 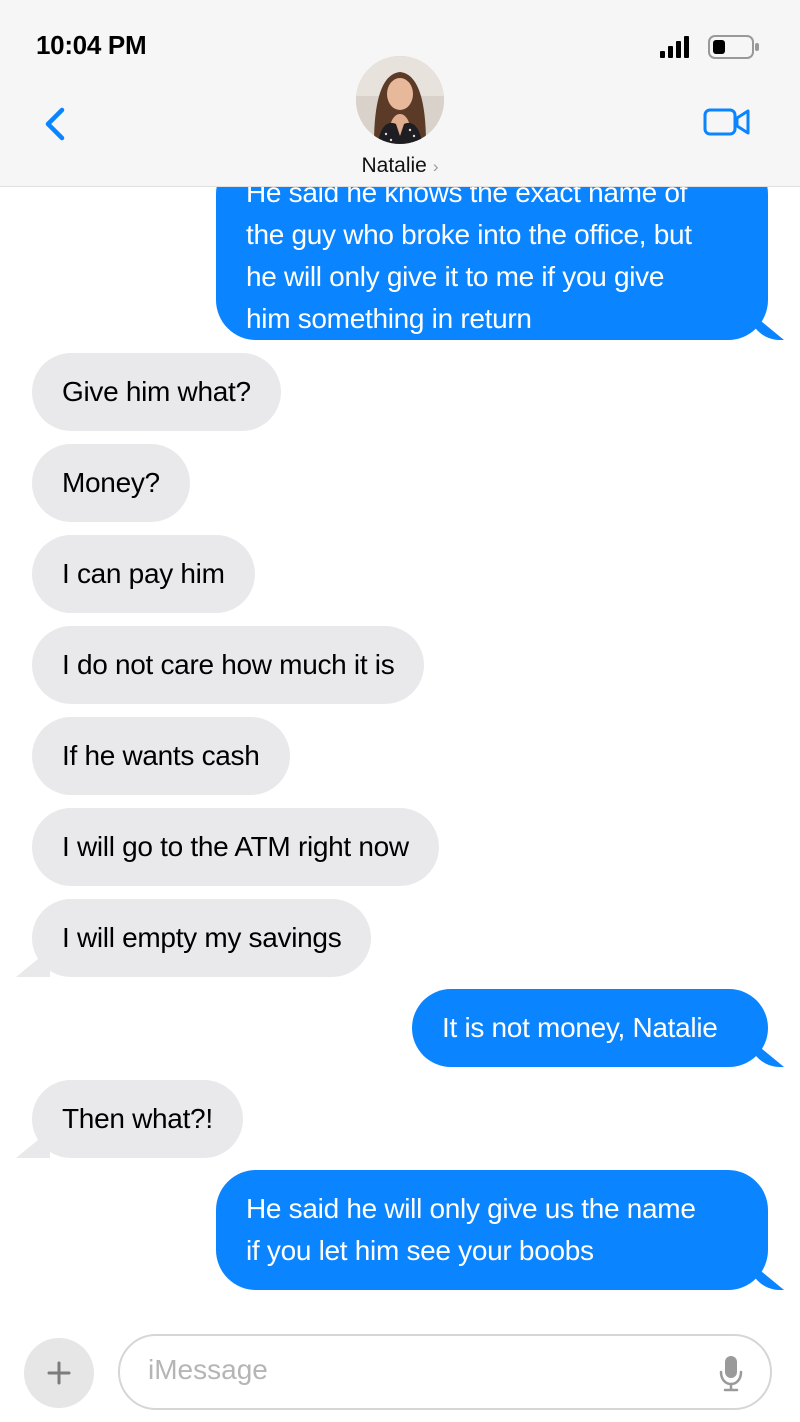 What do you see at coordinates (580, 1027) in the screenshot?
I see `message-text: It is not money, Natalie` at bounding box center [580, 1027].